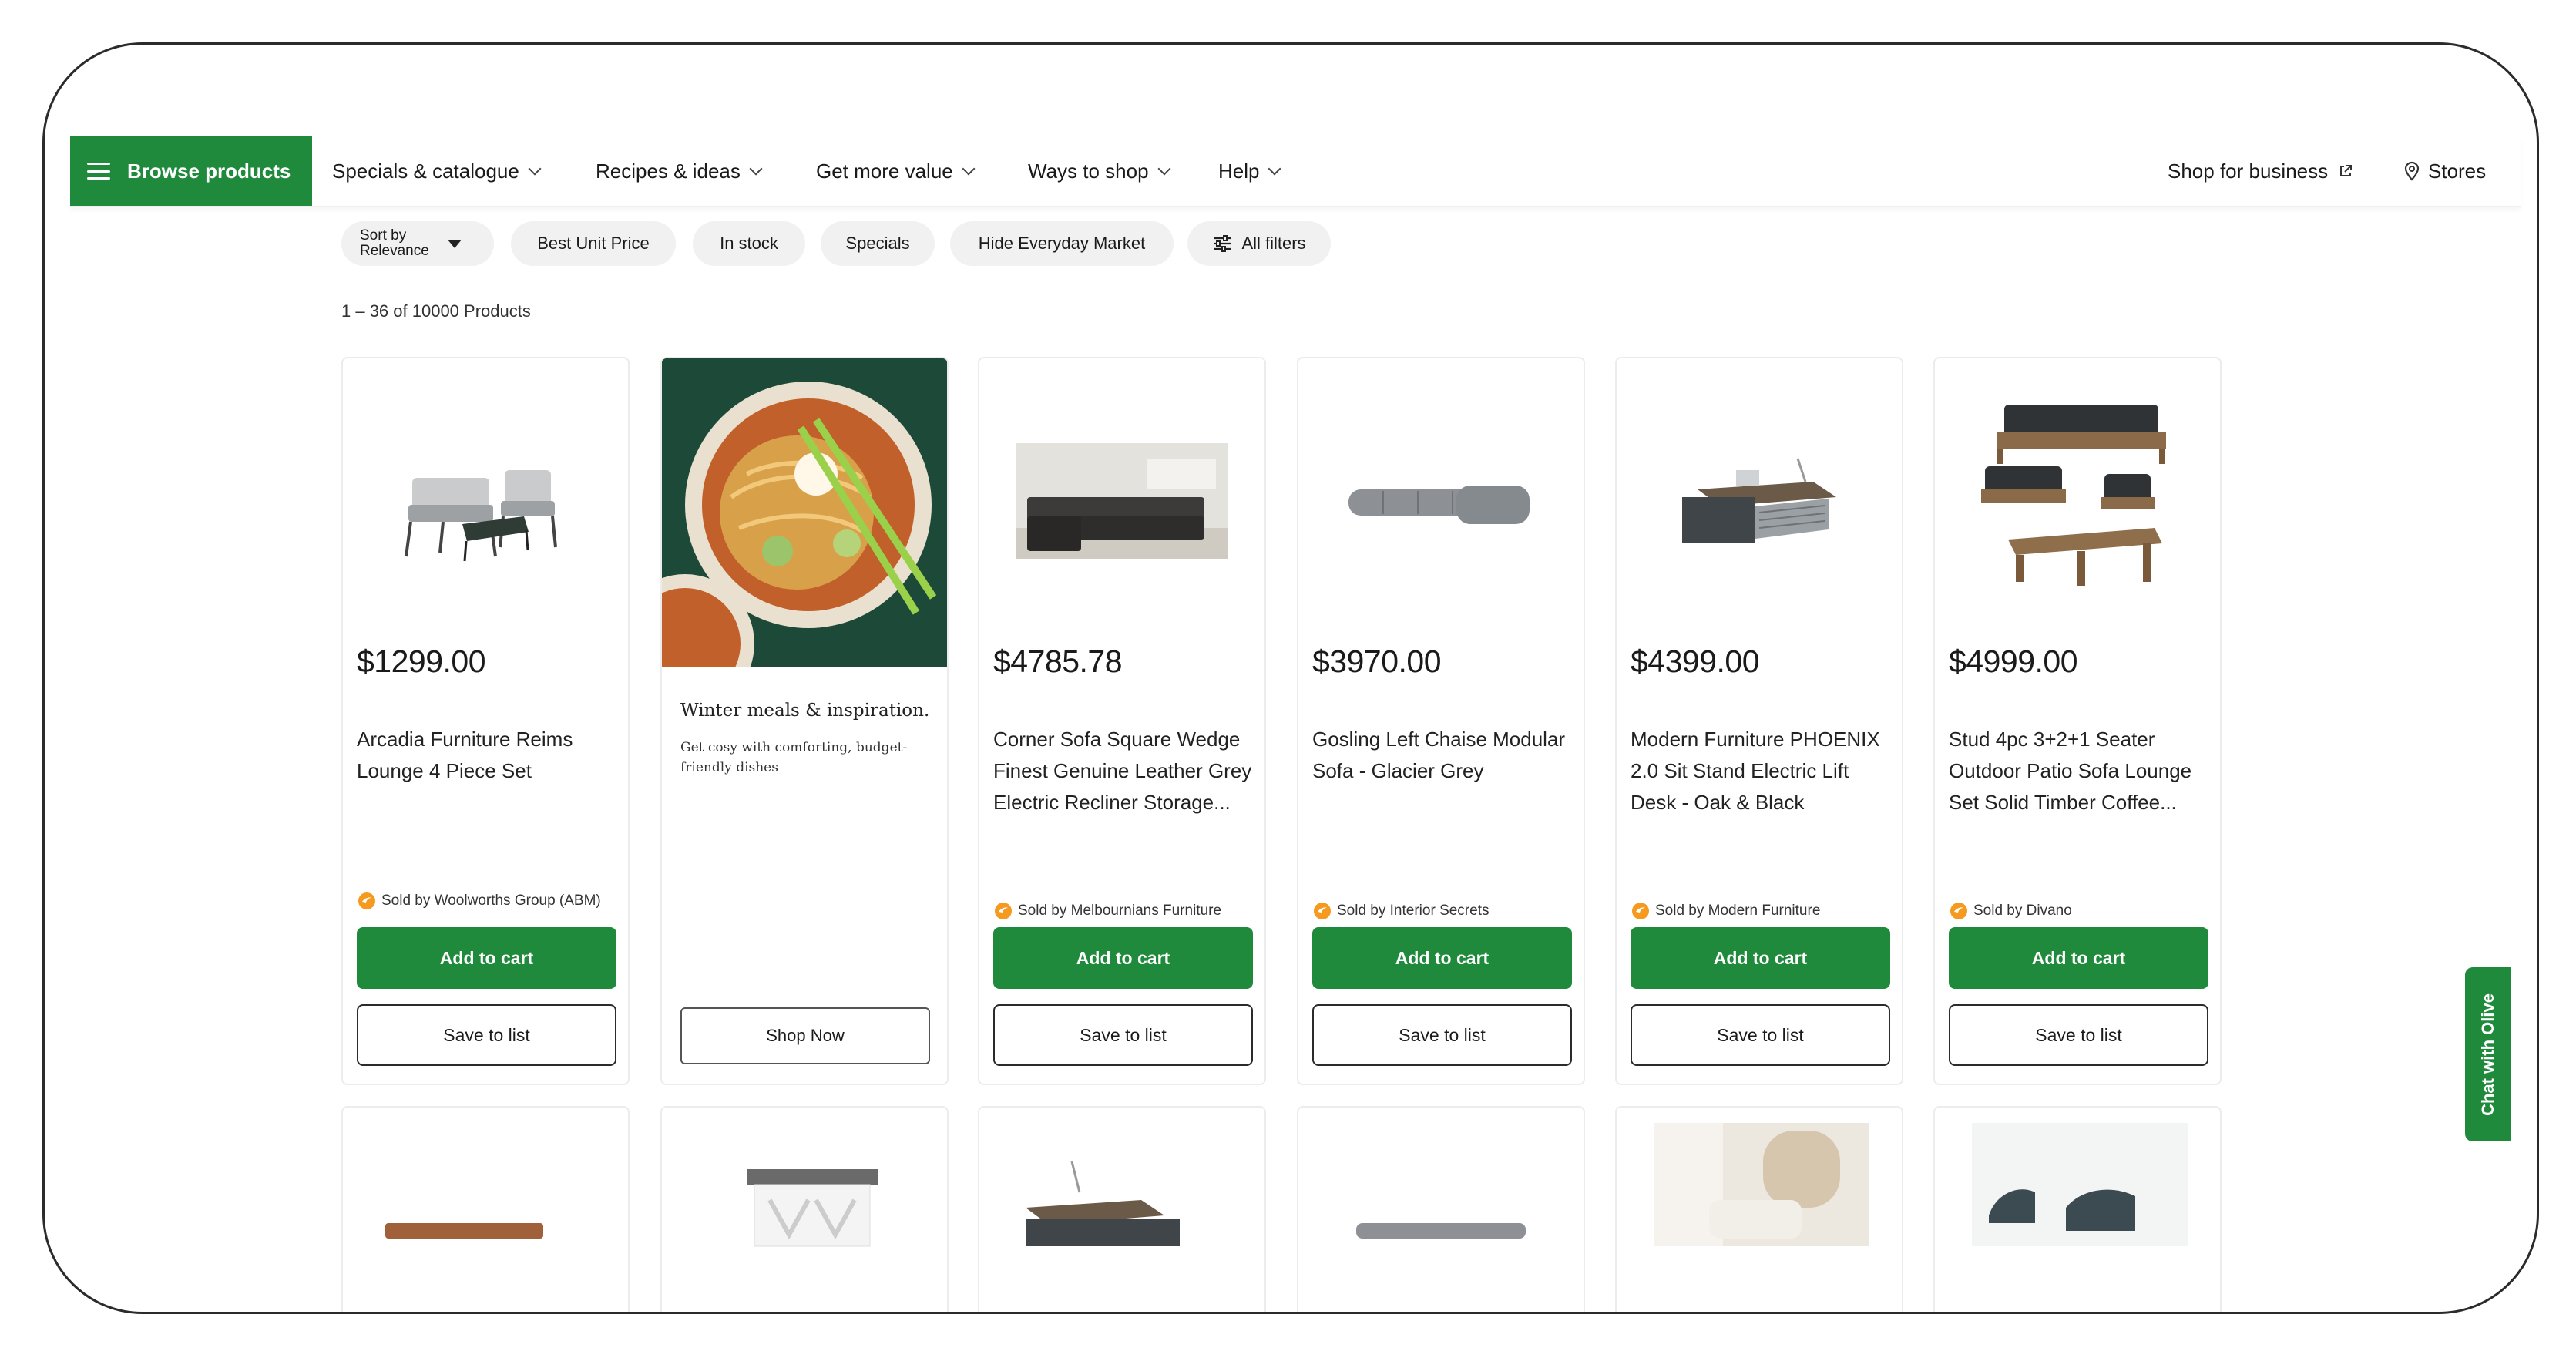  Describe the element at coordinates (421, 661) in the screenshot. I see `product-price: $1299.00` at that location.